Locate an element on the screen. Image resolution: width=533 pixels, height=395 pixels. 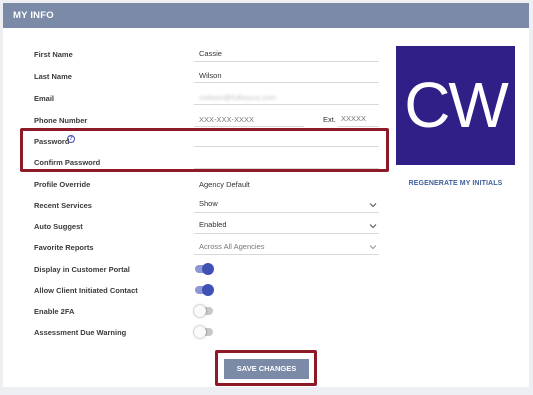
last-name-label: Last Name is located at coordinates (53, 76).